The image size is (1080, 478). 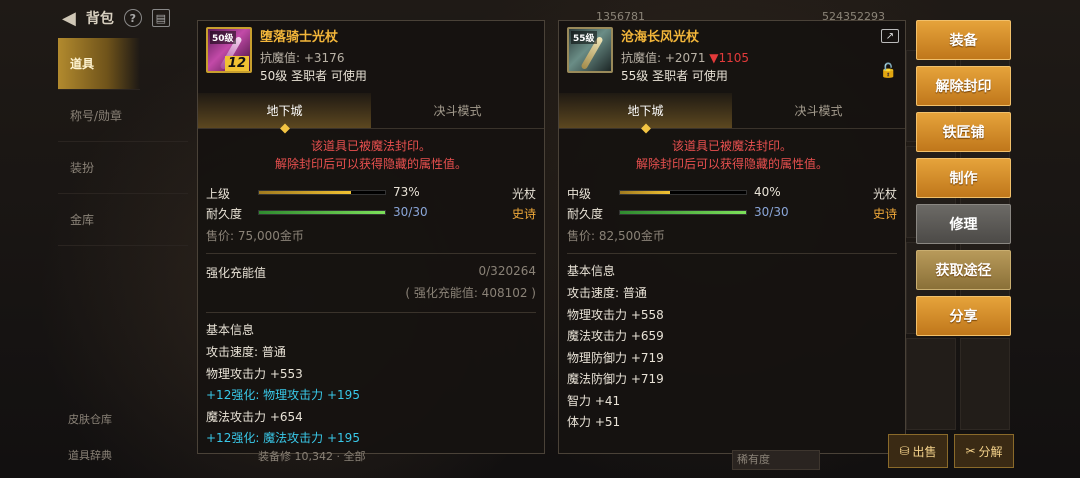 I want to click on tab-label: 决斗模式, so click(x=457, y=111).